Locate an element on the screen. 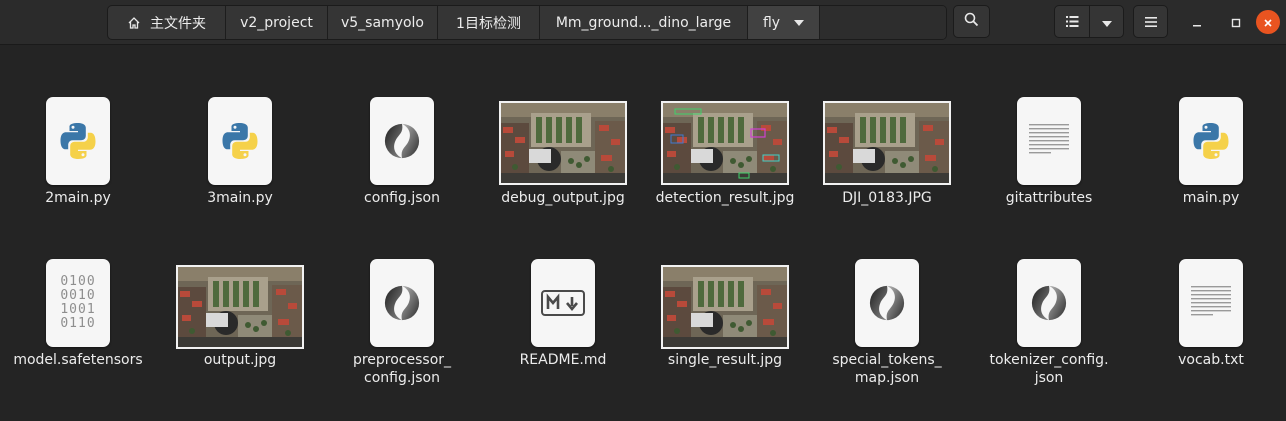  breadcrumb-label: v2_project is located at coordinates (276, 22).